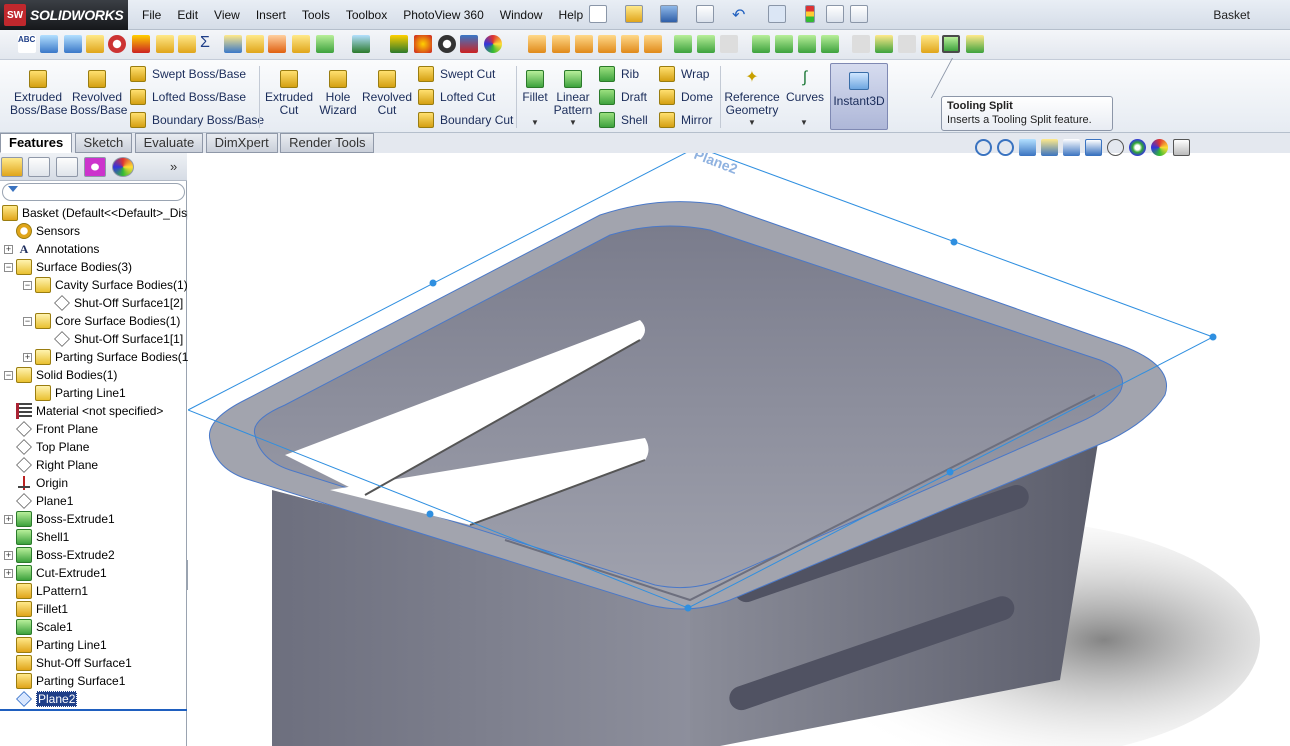 The image size is (1290, 746). What do you see at coordinates (884, 44) in the screenshot?
I see `split-line-icon` at bounding box center [884, 44].